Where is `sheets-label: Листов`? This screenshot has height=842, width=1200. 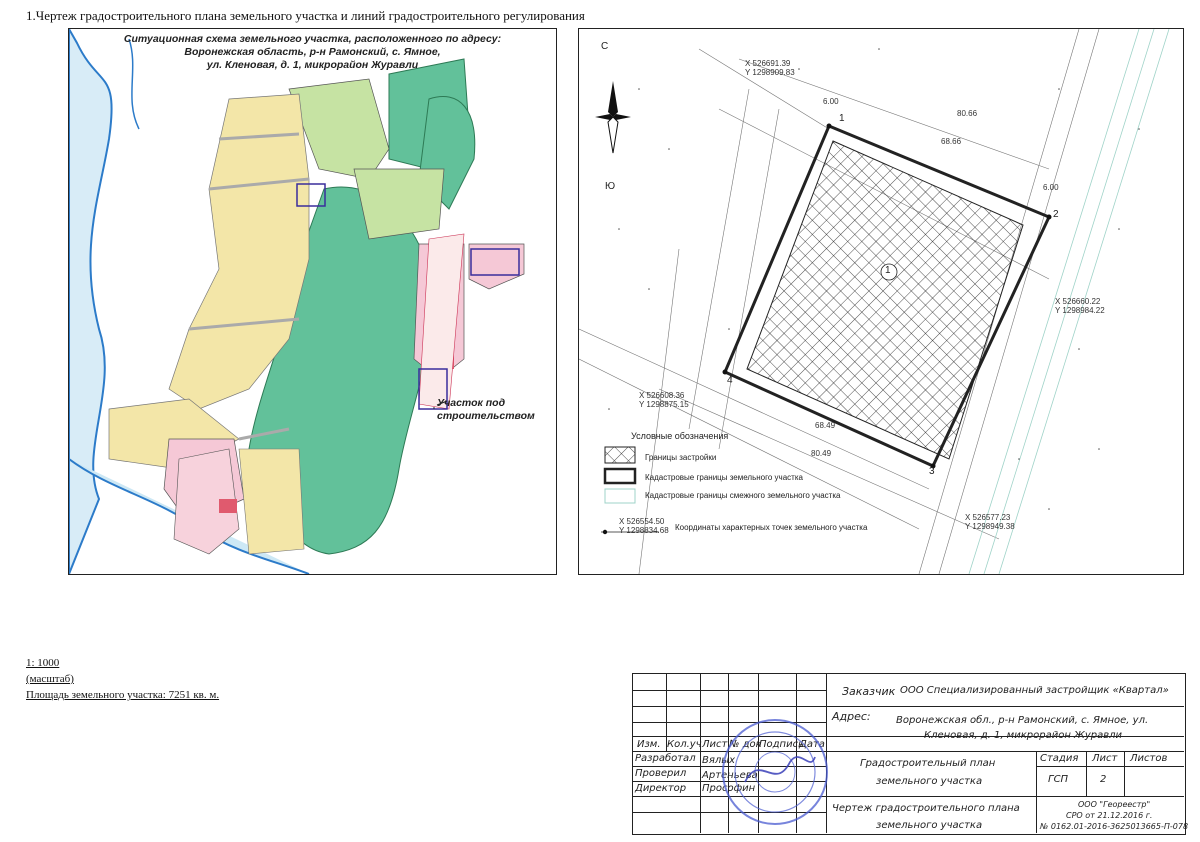 sheets-label: Листов is located at coordinates (1149, 758).